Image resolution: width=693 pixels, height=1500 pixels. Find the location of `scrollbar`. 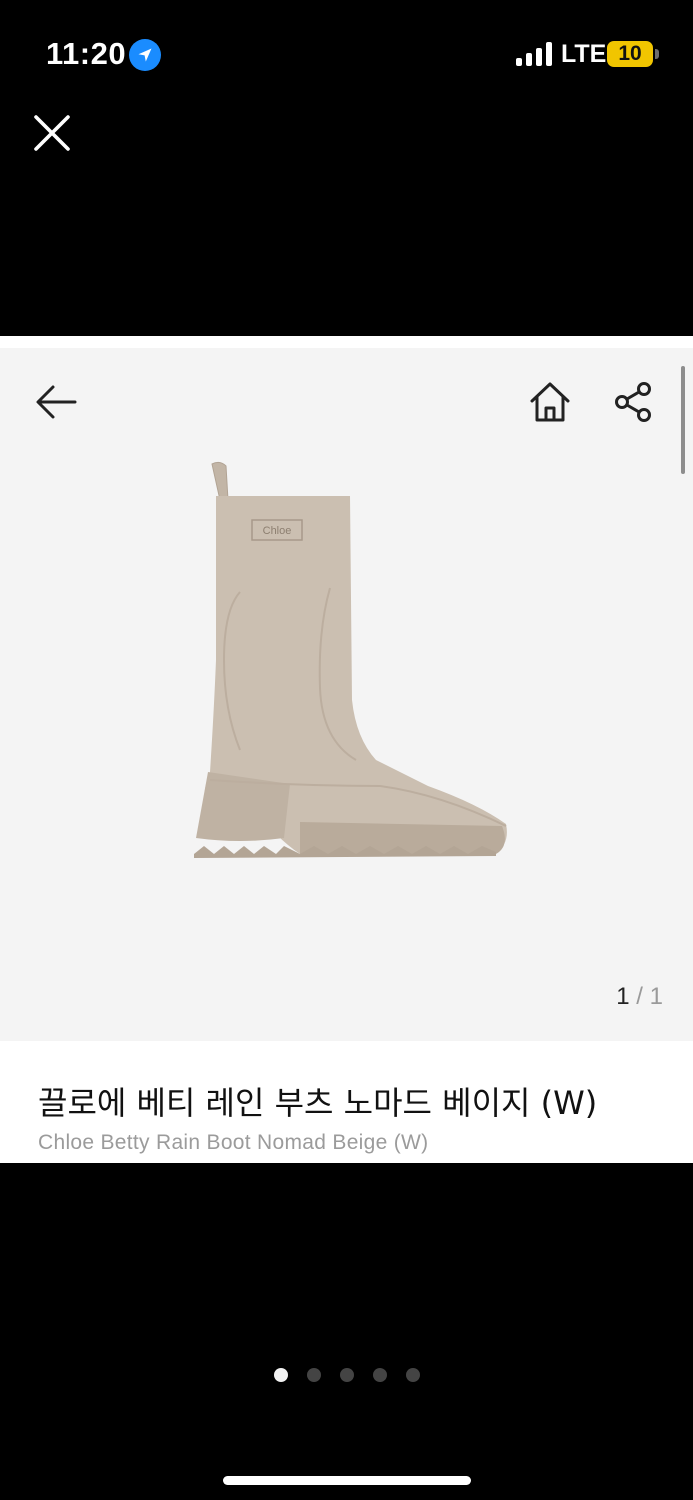

scrollbar is located at coordinates (683, 420).